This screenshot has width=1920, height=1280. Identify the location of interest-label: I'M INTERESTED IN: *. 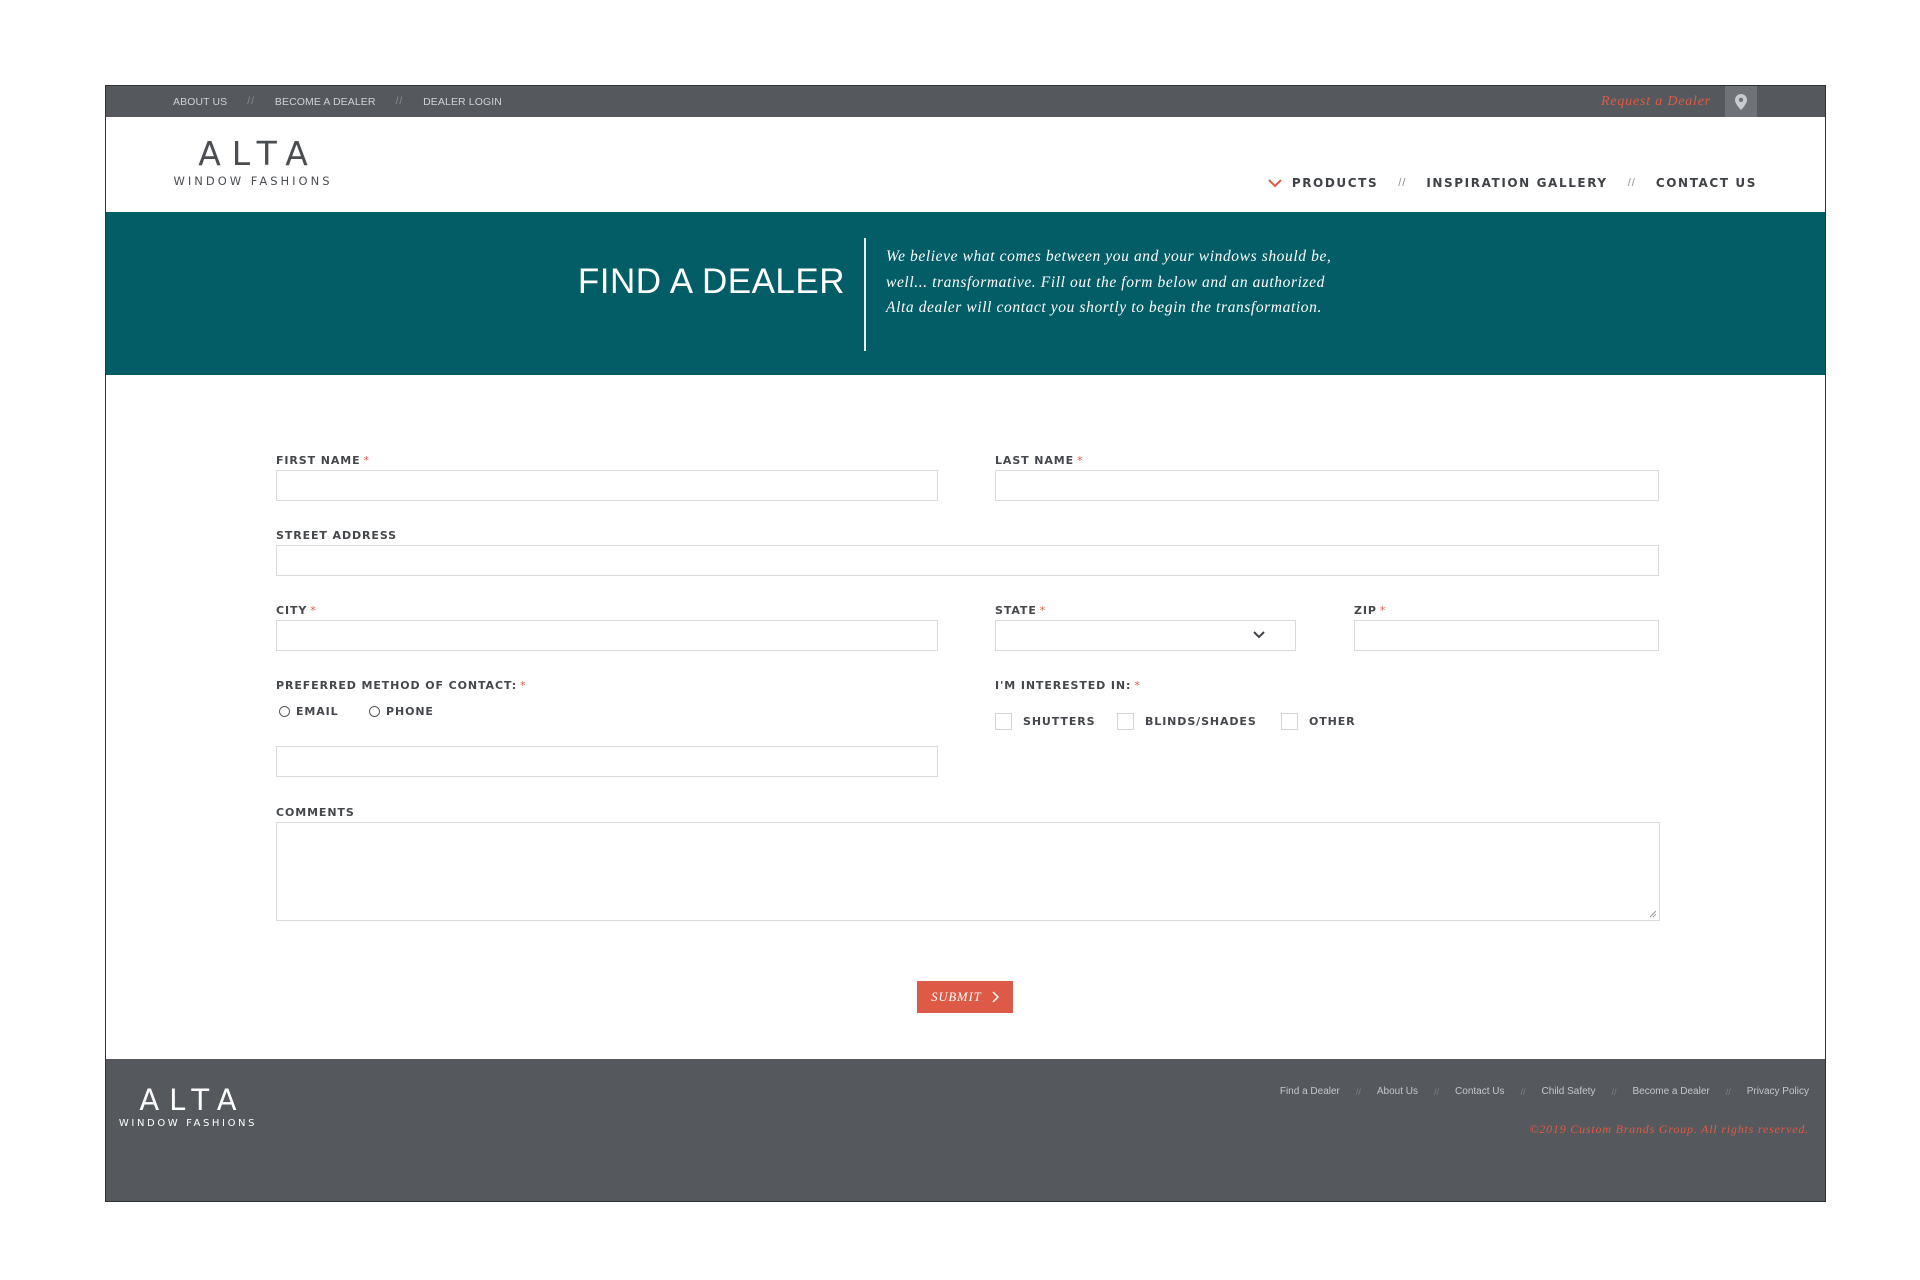
(1068, 685).